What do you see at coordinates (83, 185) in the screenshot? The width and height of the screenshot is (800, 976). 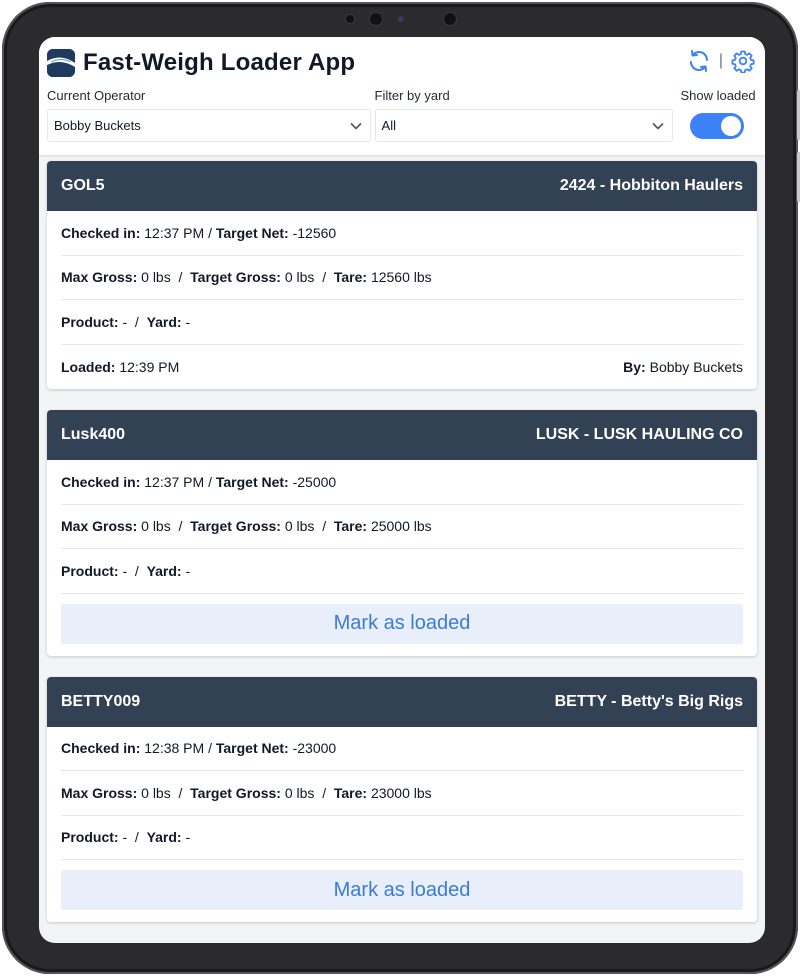 I see `truck-id: GOL5` at bounding box center [83, 185].